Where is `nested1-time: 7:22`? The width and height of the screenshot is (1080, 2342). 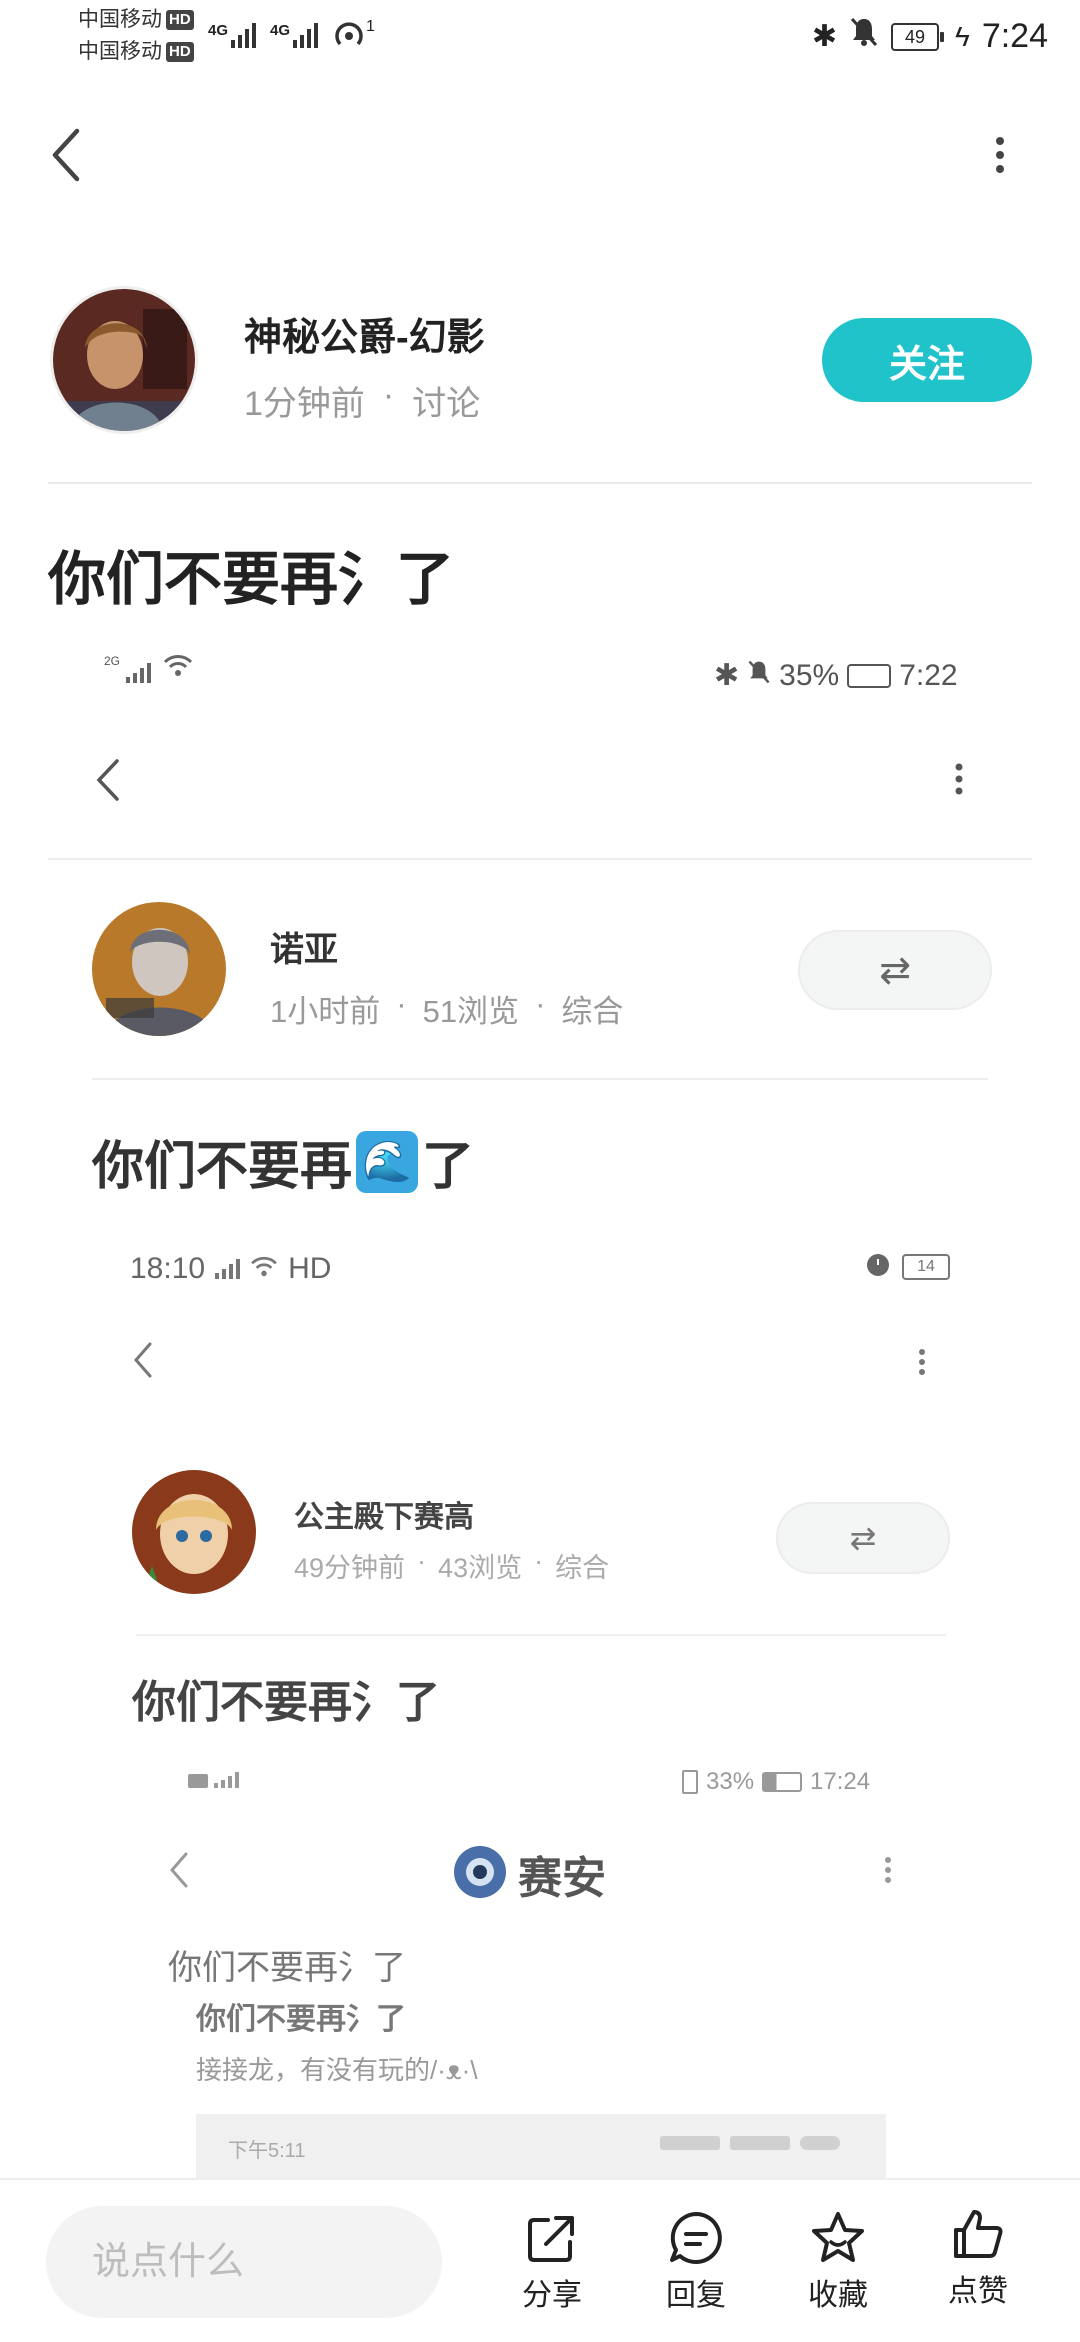 nested1-time: 7:22 is located at coordinates (928, 675).